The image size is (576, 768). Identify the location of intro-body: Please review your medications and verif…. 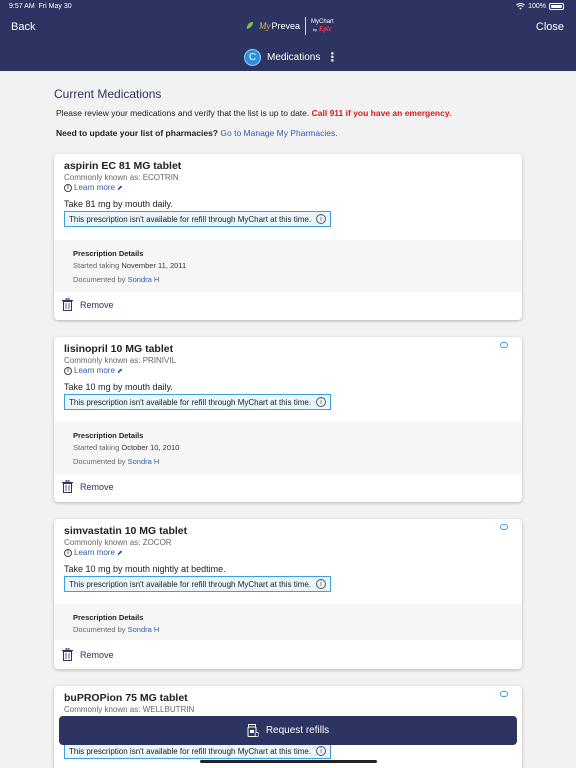
(183, 113).